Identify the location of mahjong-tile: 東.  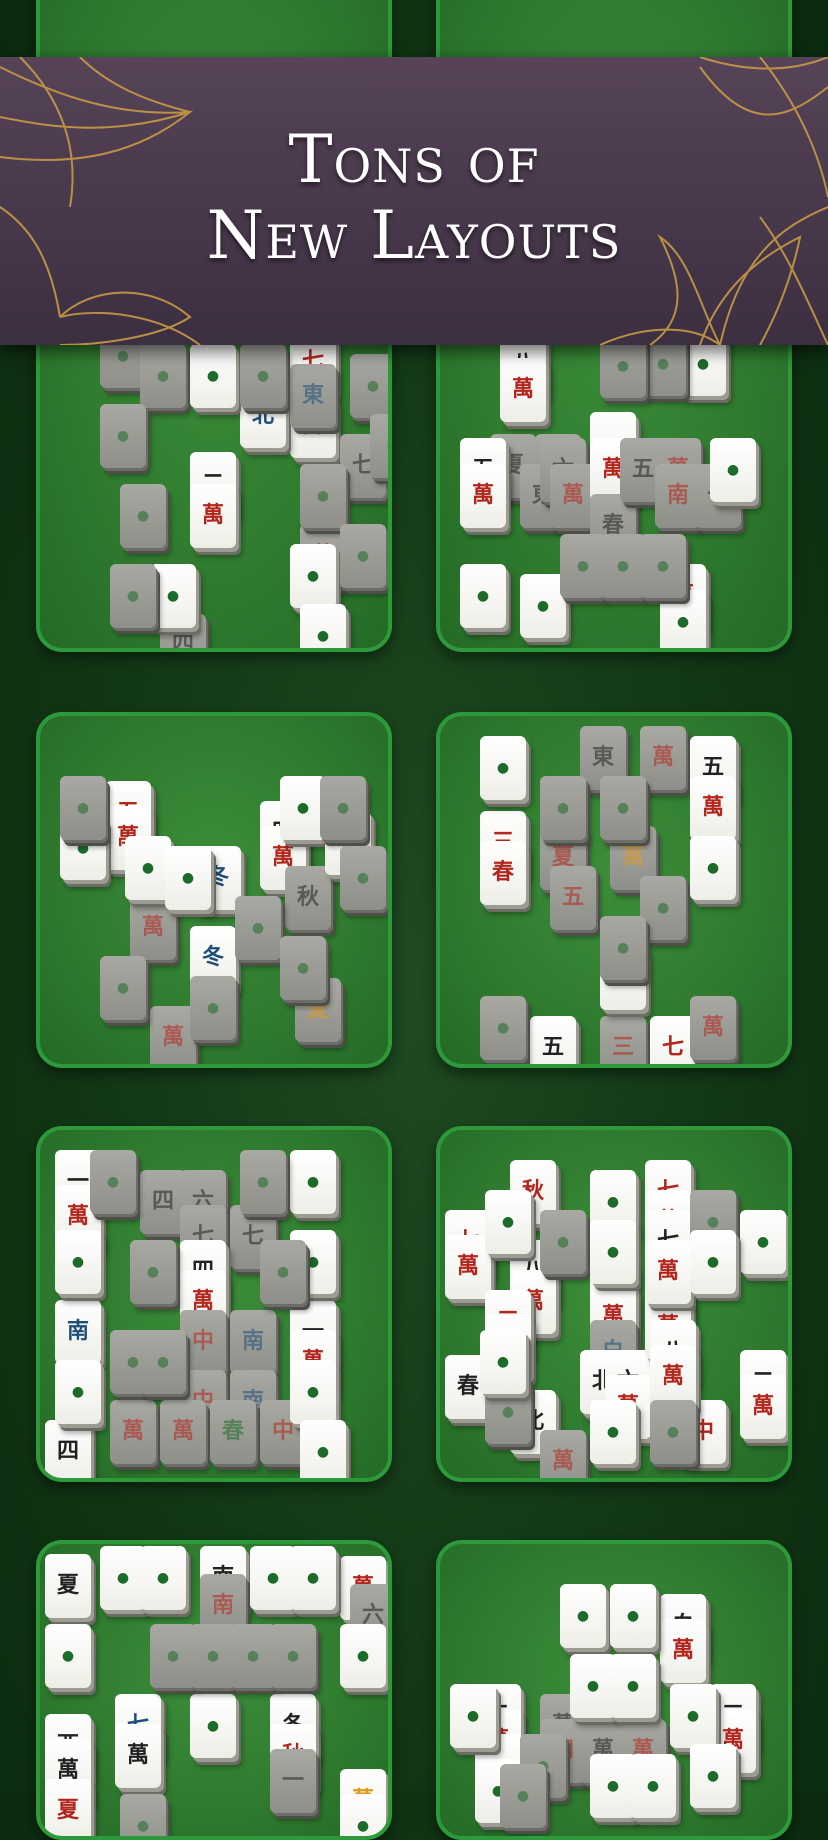
(313, 396).